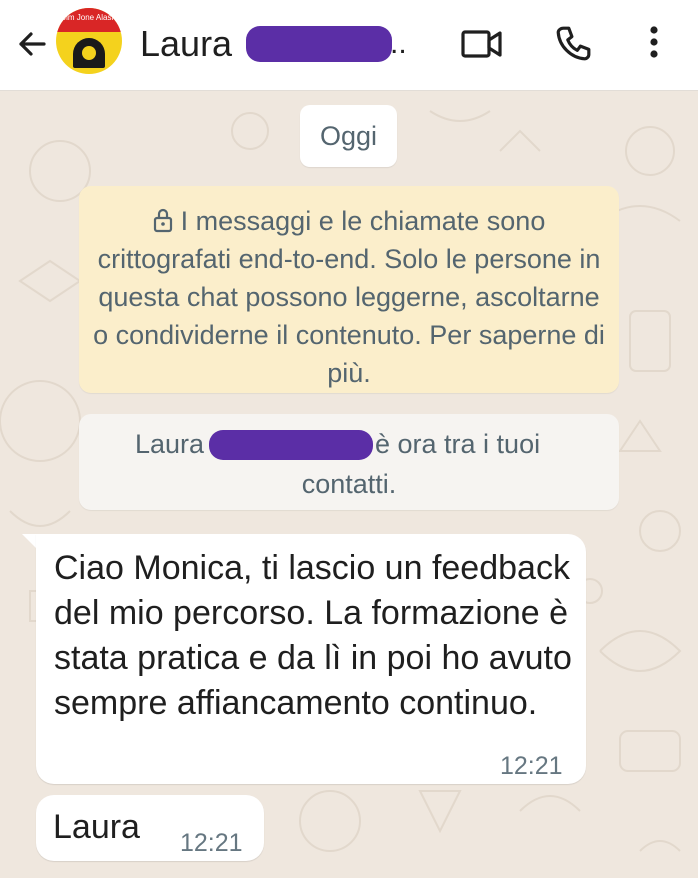 This screenshot has height=878, width=698. What do you see at coordinates (573, 43) in the screenshot?
I see `voice-call-icon` at bounding box center [573, 43].